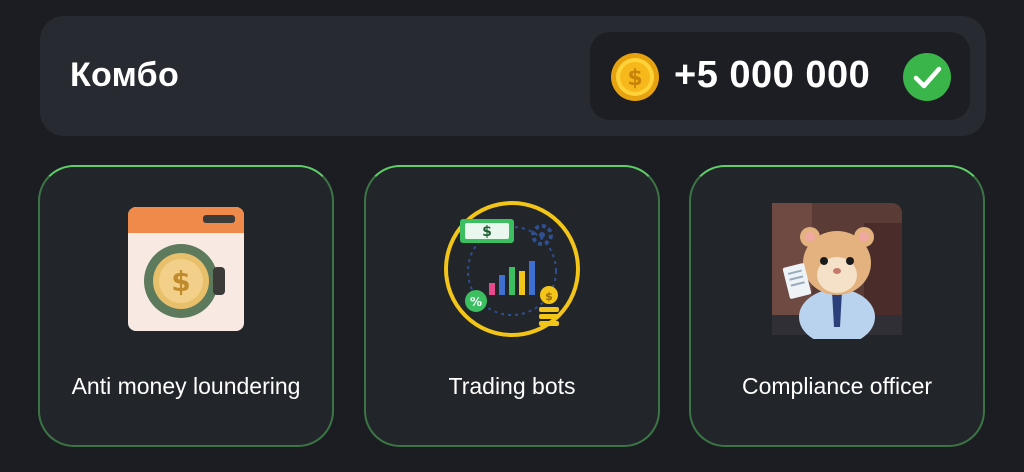  What do you see at coordinates (837, 386) in the screenshot?
I see `card-label: Compliance officer` at bounding box center [837, 386].